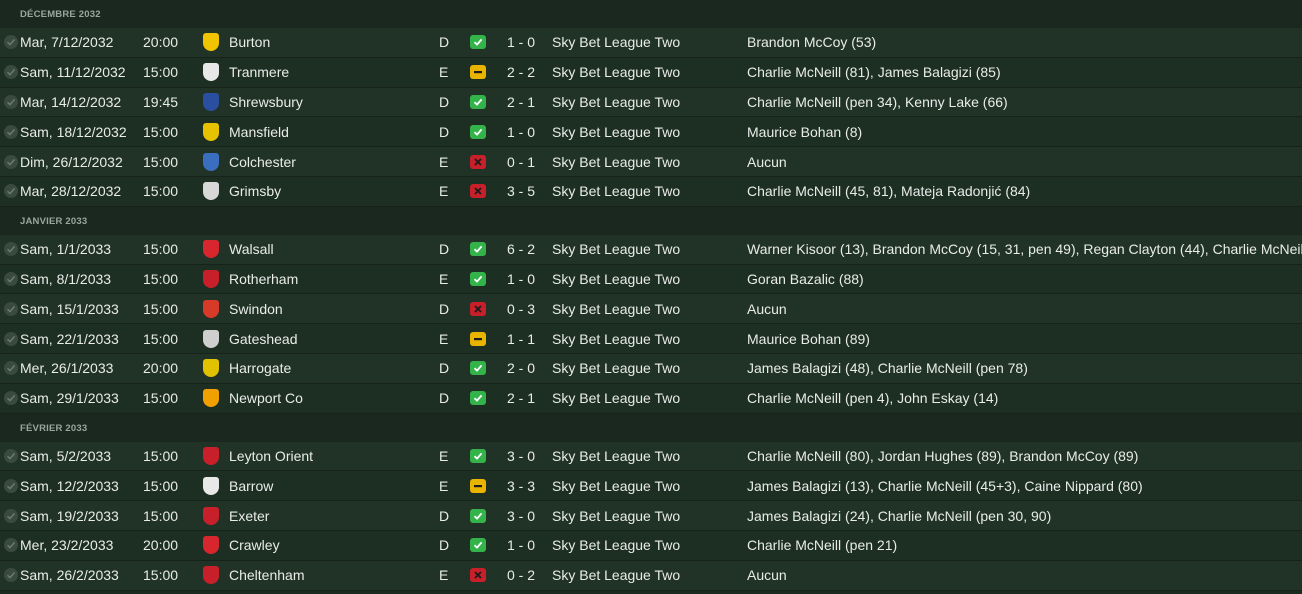 The height and width of the screenshot is (594, 1302). Describe the element at coordinates (267, 575) in the screenshot. I see `opponent-link: Cheltenham` at that location.